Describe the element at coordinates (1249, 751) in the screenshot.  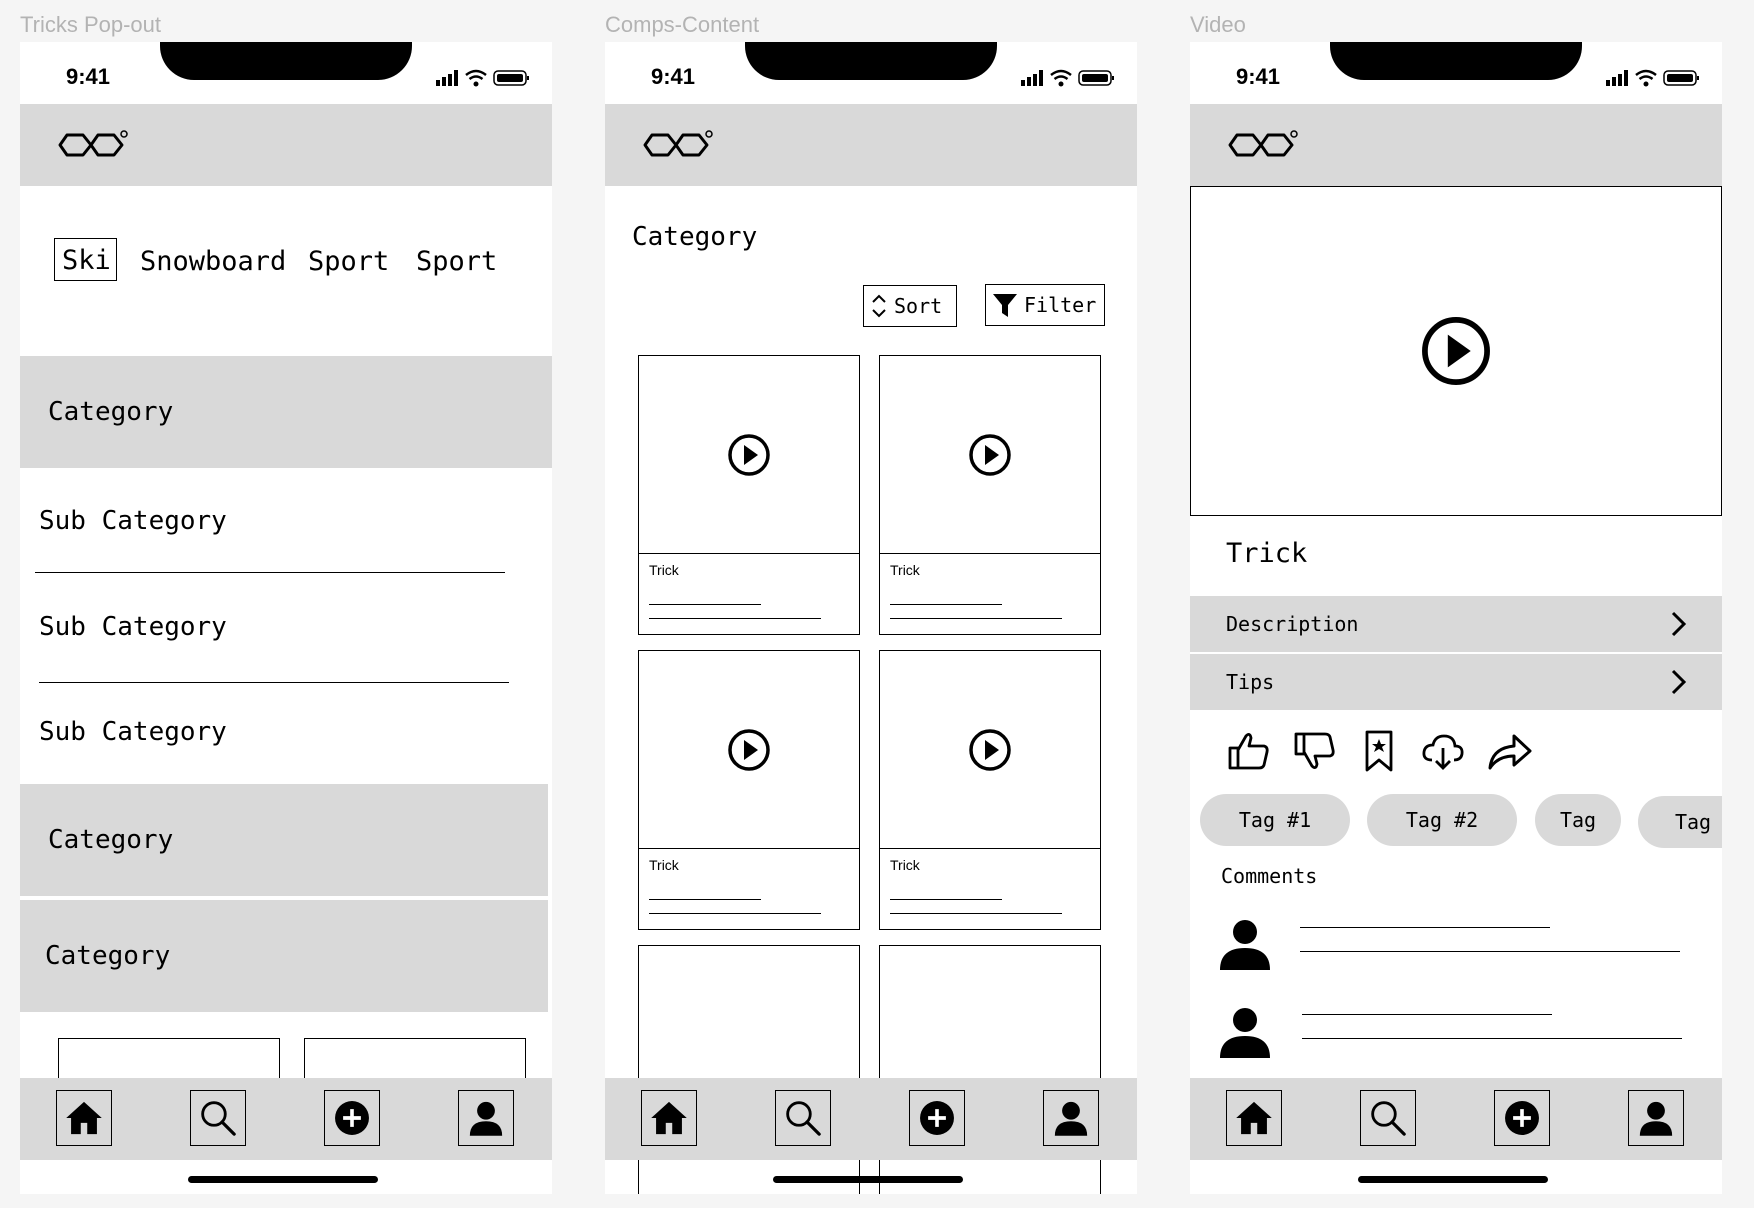
I see `thumbs-up-icon` at that location.